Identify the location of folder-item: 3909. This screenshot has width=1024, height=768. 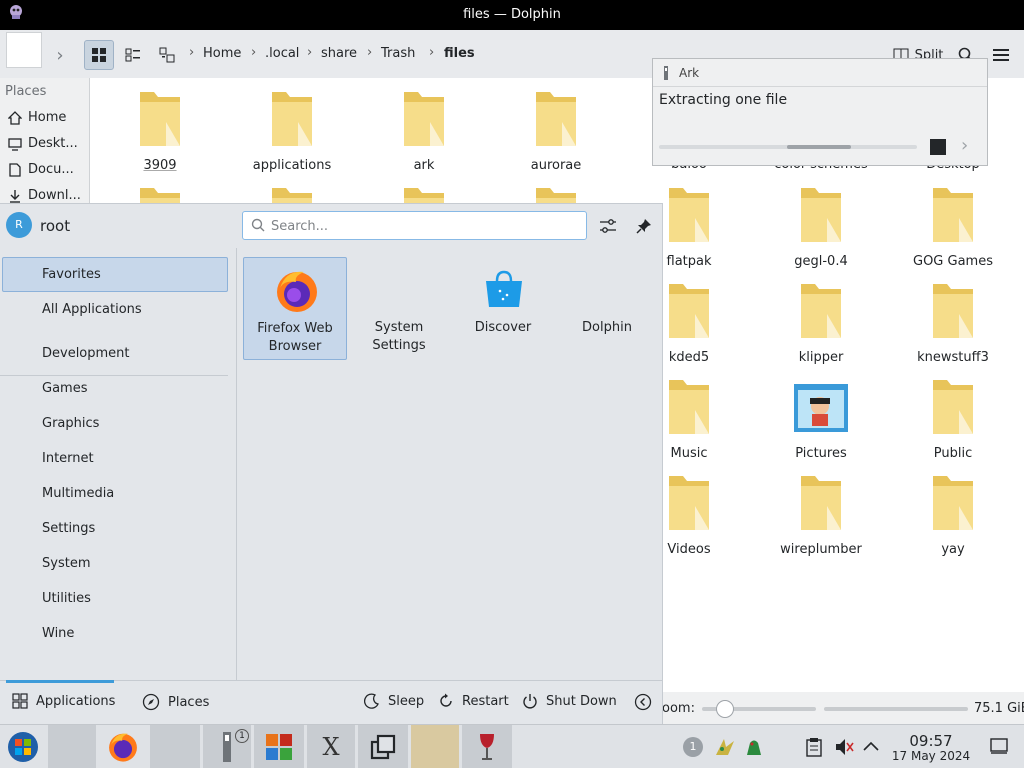
(160, 130).